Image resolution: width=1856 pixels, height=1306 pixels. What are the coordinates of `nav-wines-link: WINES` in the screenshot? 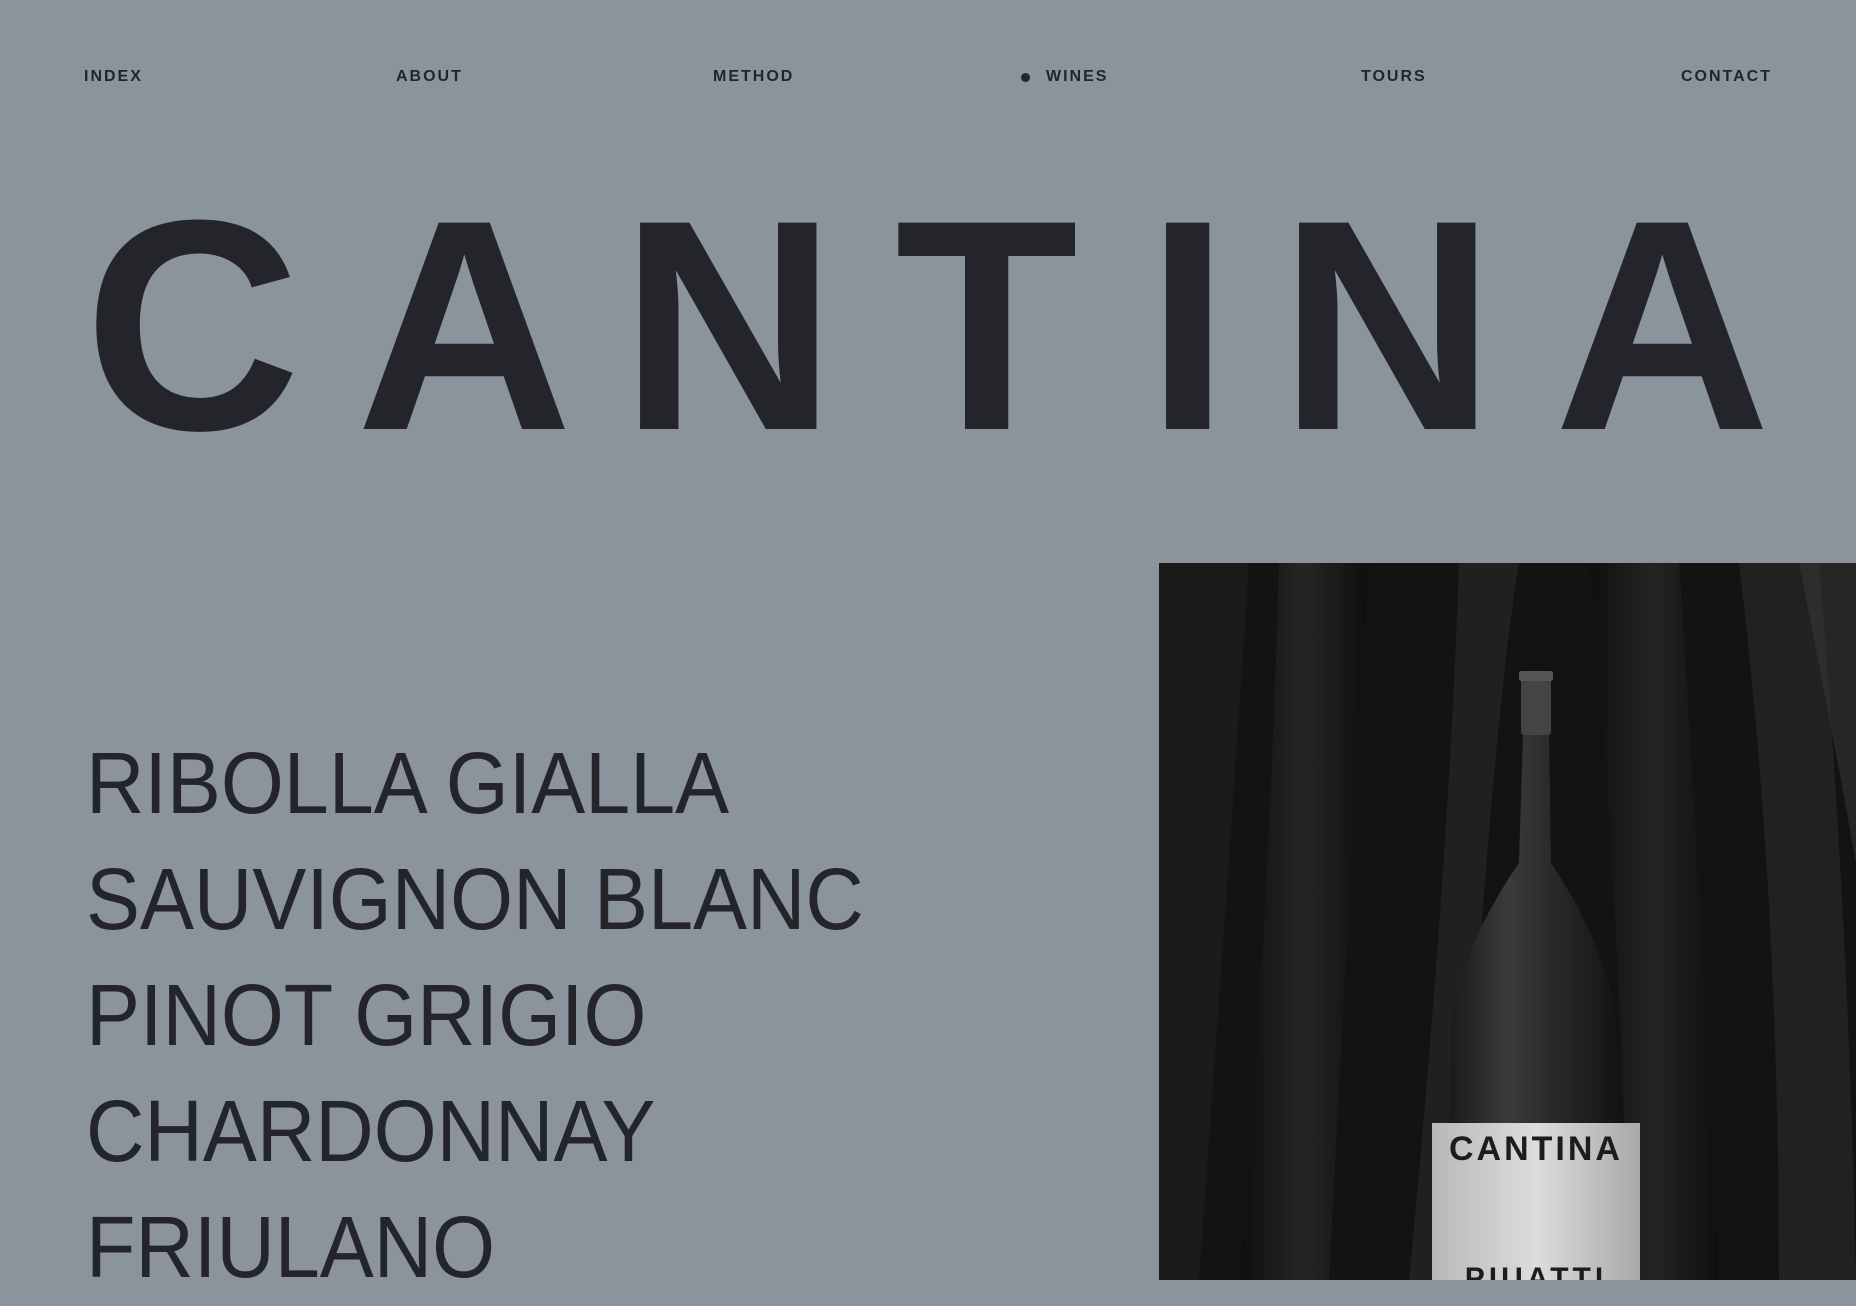 It's located at (1064, 77).